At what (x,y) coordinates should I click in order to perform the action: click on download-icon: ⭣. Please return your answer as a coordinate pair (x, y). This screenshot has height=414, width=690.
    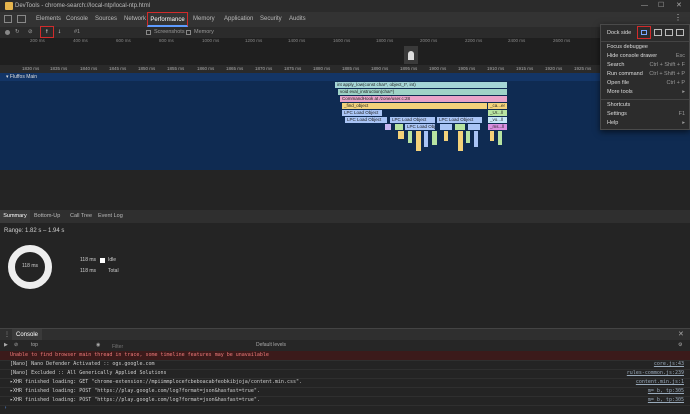
    Looking at the image, I should click on (59, 32).